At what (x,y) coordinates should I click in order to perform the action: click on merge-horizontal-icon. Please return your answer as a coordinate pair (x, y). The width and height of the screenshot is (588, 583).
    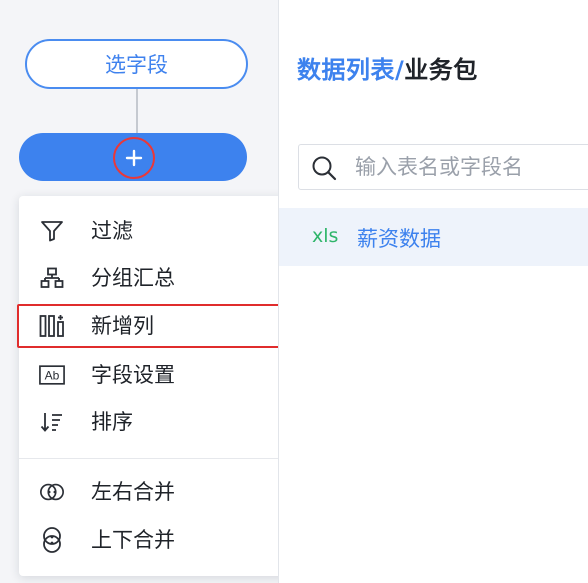
    Looking at the image, I should click on (52, 492).